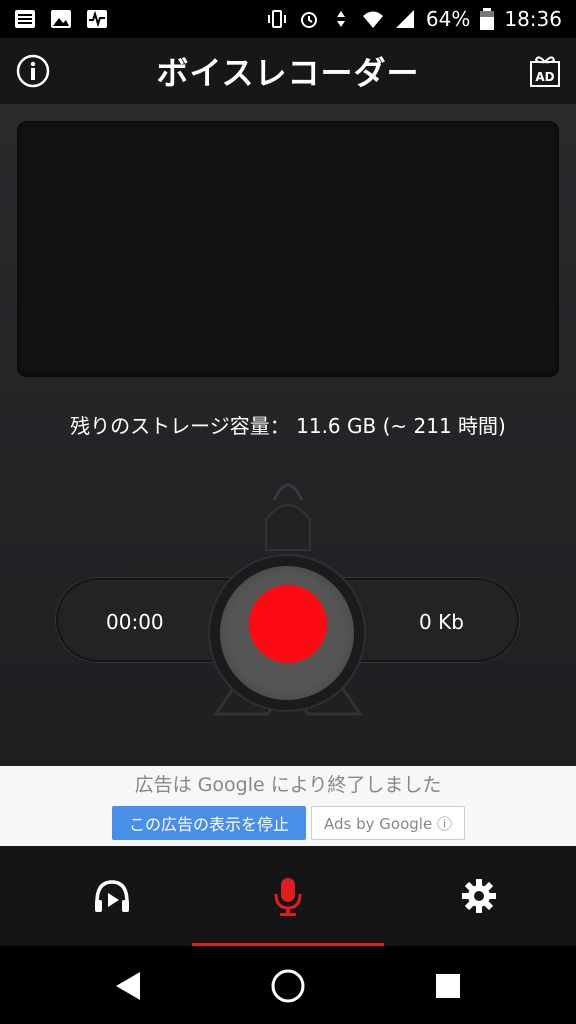  I want to click on system-nav-bar, so click(288, 985).